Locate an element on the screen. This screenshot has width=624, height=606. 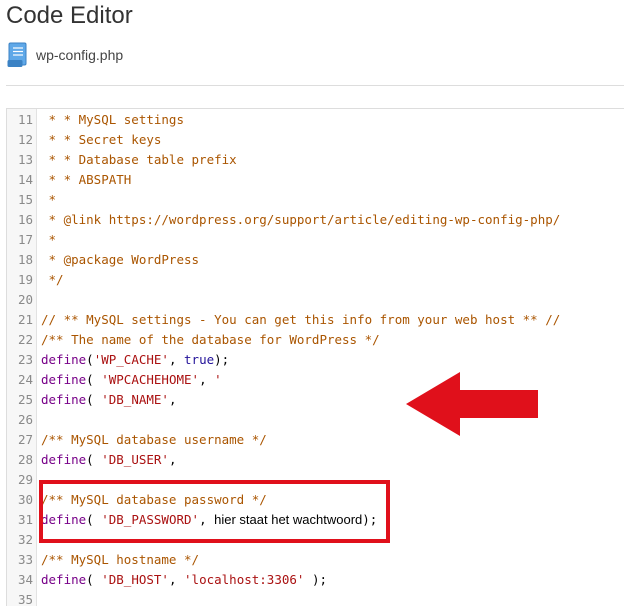
line-number: 35 is located at coordinates (25, 599).